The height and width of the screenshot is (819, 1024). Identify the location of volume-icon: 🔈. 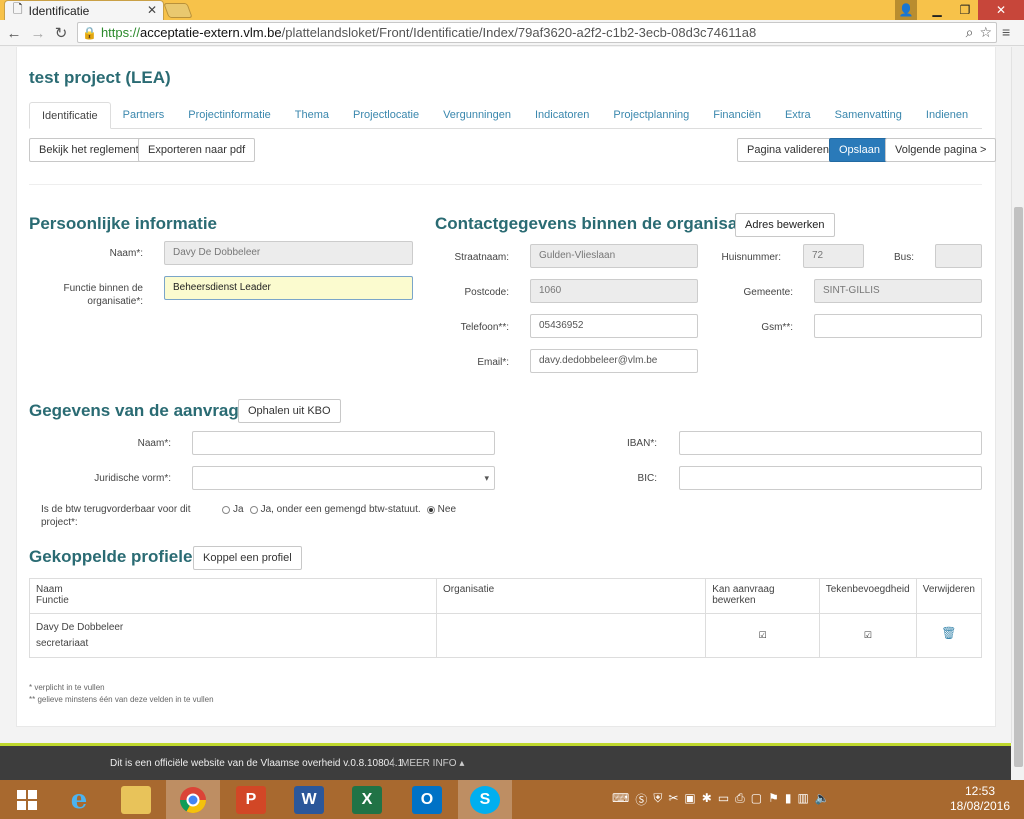
(822, 799).